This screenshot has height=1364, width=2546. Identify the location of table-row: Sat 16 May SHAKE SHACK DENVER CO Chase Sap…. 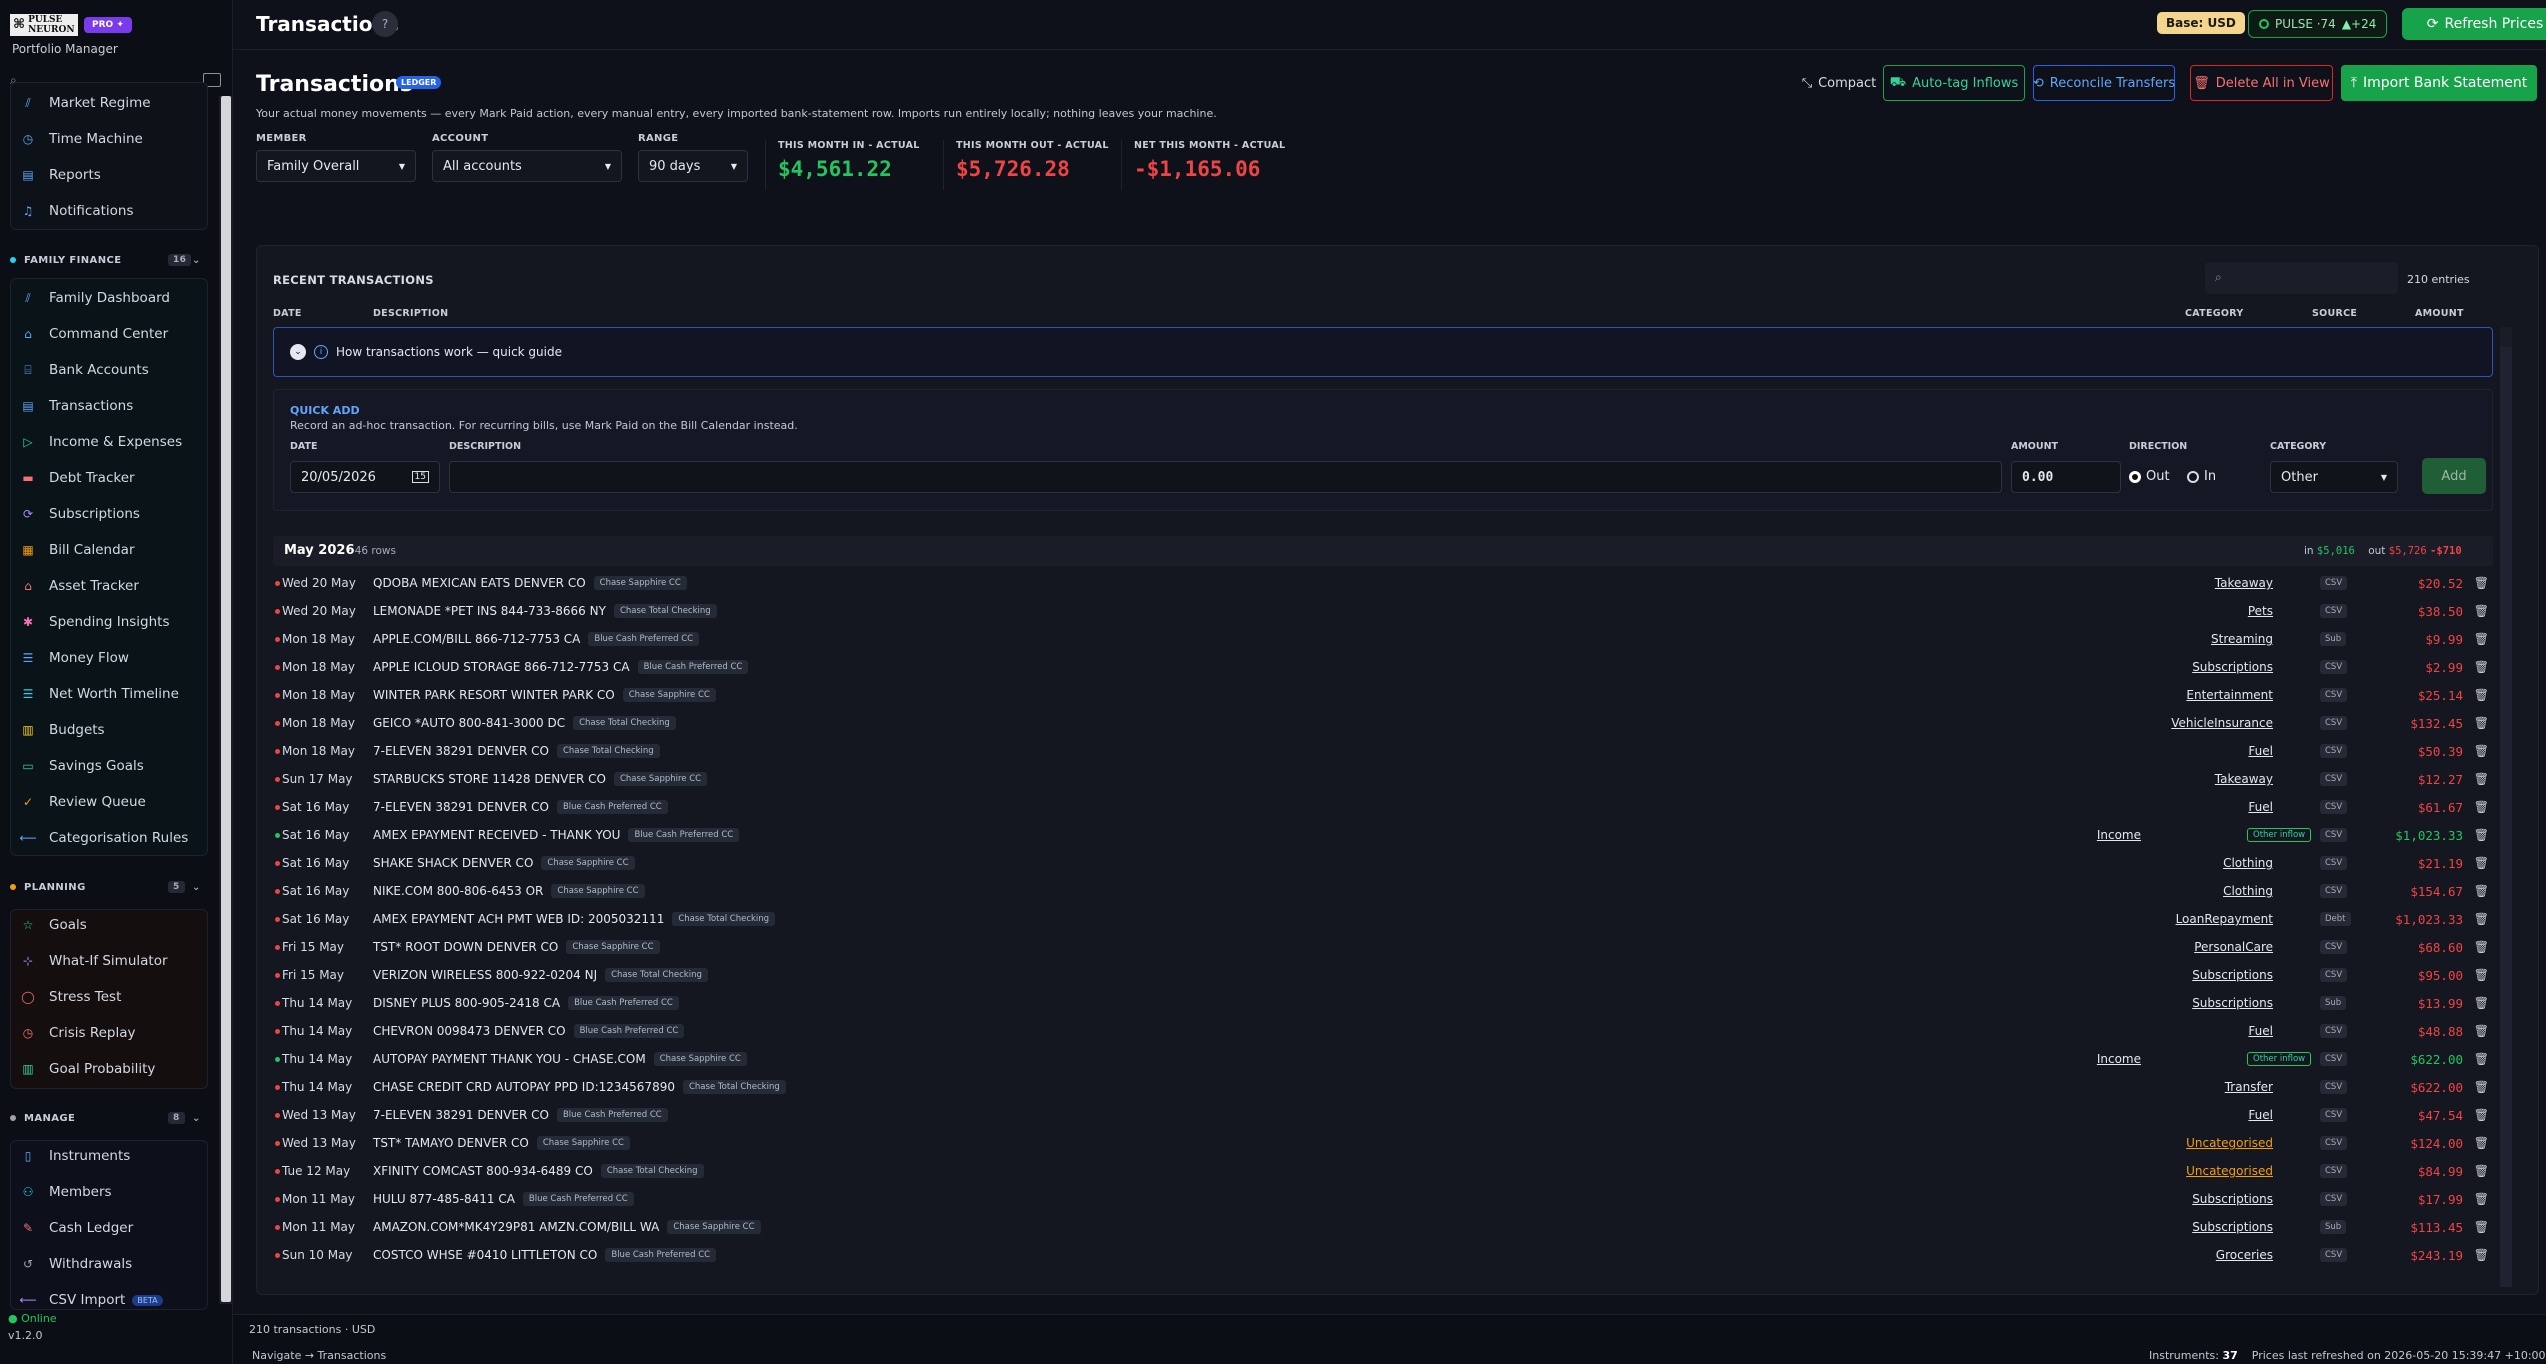
(1383, 863).